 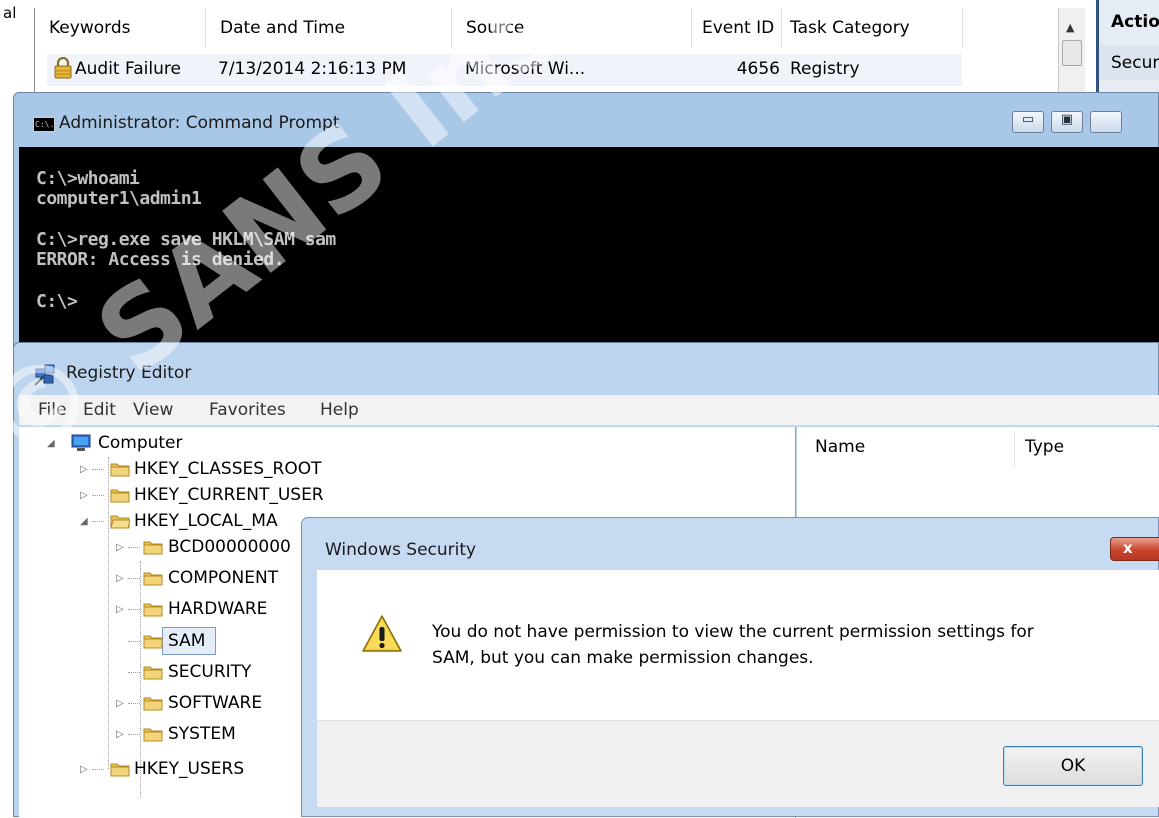 What do you see at coordinates (52, 410) in the screenshot?
I see `menu-file: File` at bounding box center [52, 410].